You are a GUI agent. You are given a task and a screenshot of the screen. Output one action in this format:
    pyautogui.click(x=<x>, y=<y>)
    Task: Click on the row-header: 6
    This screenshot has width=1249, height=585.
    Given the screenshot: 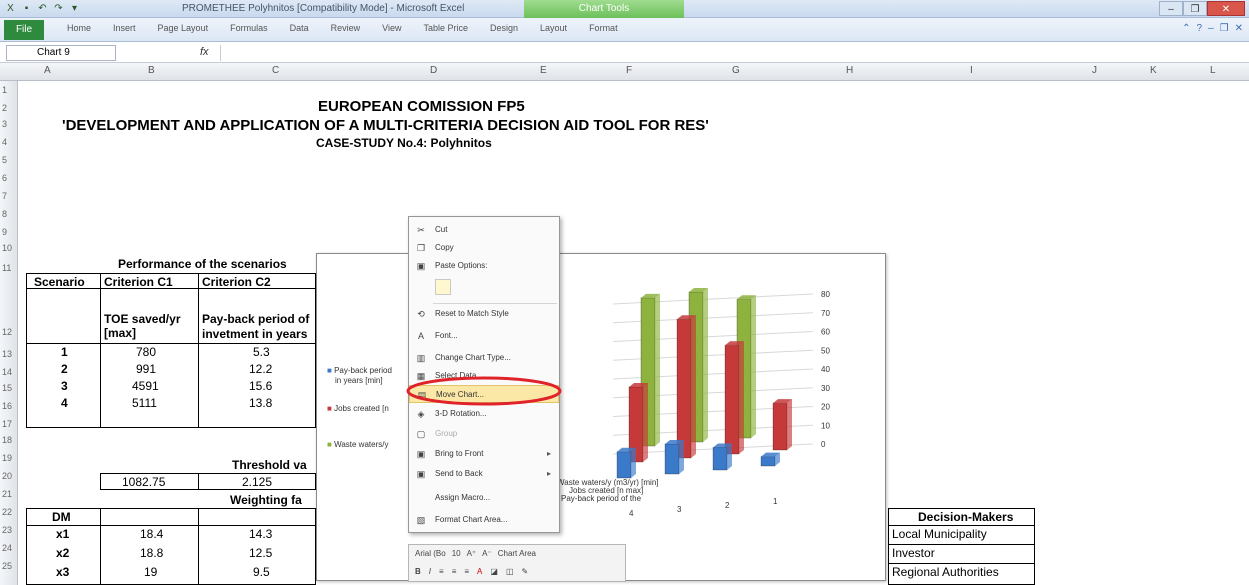 What is the action you would take?
    pyautogui.click(x=4, y=178)
    